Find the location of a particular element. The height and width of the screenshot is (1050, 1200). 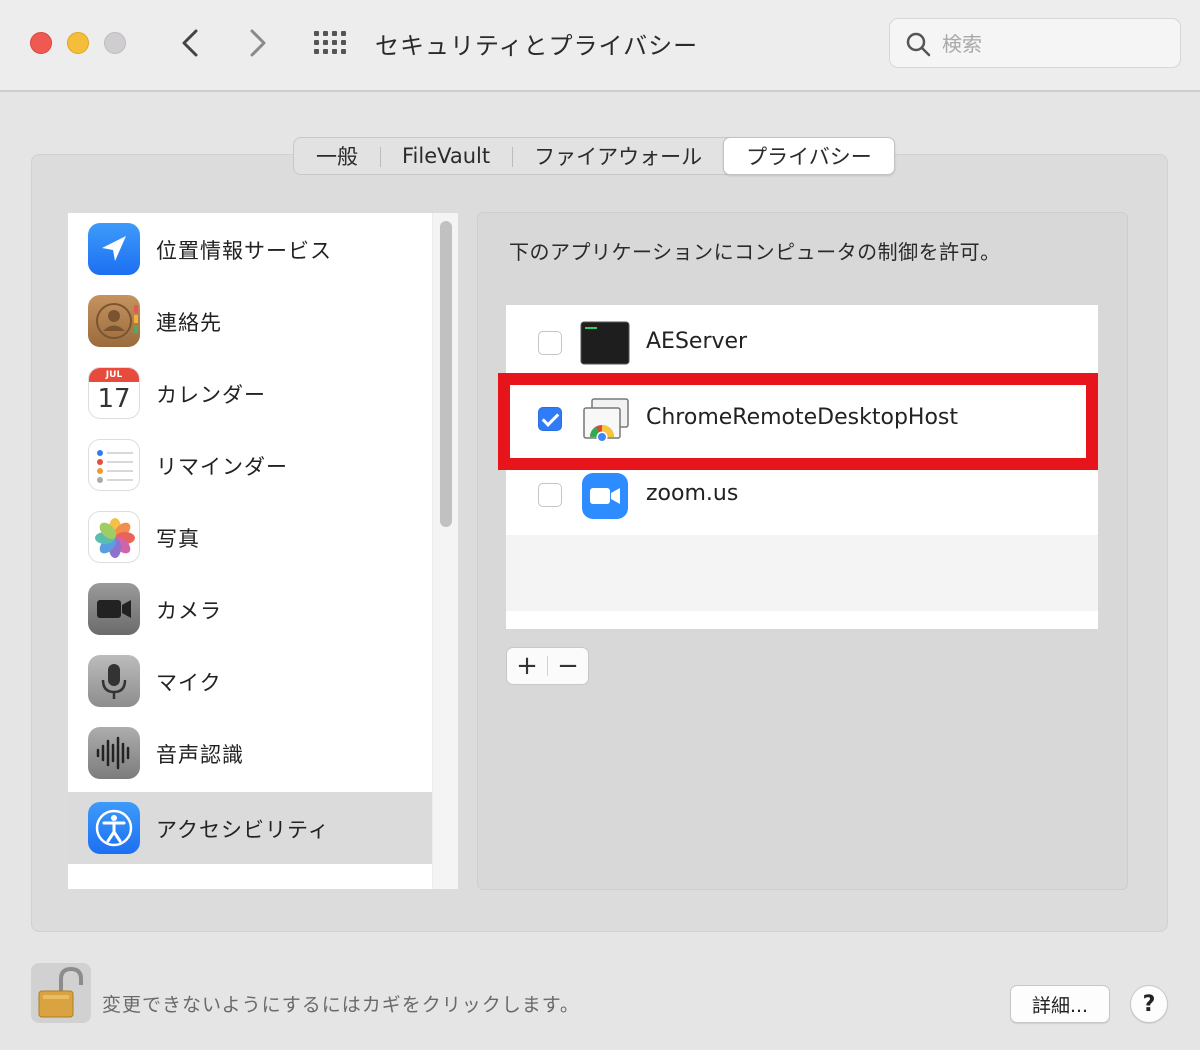

sidebar-item-location-services: 位置情報サービス is located at coordinates (250, 249).